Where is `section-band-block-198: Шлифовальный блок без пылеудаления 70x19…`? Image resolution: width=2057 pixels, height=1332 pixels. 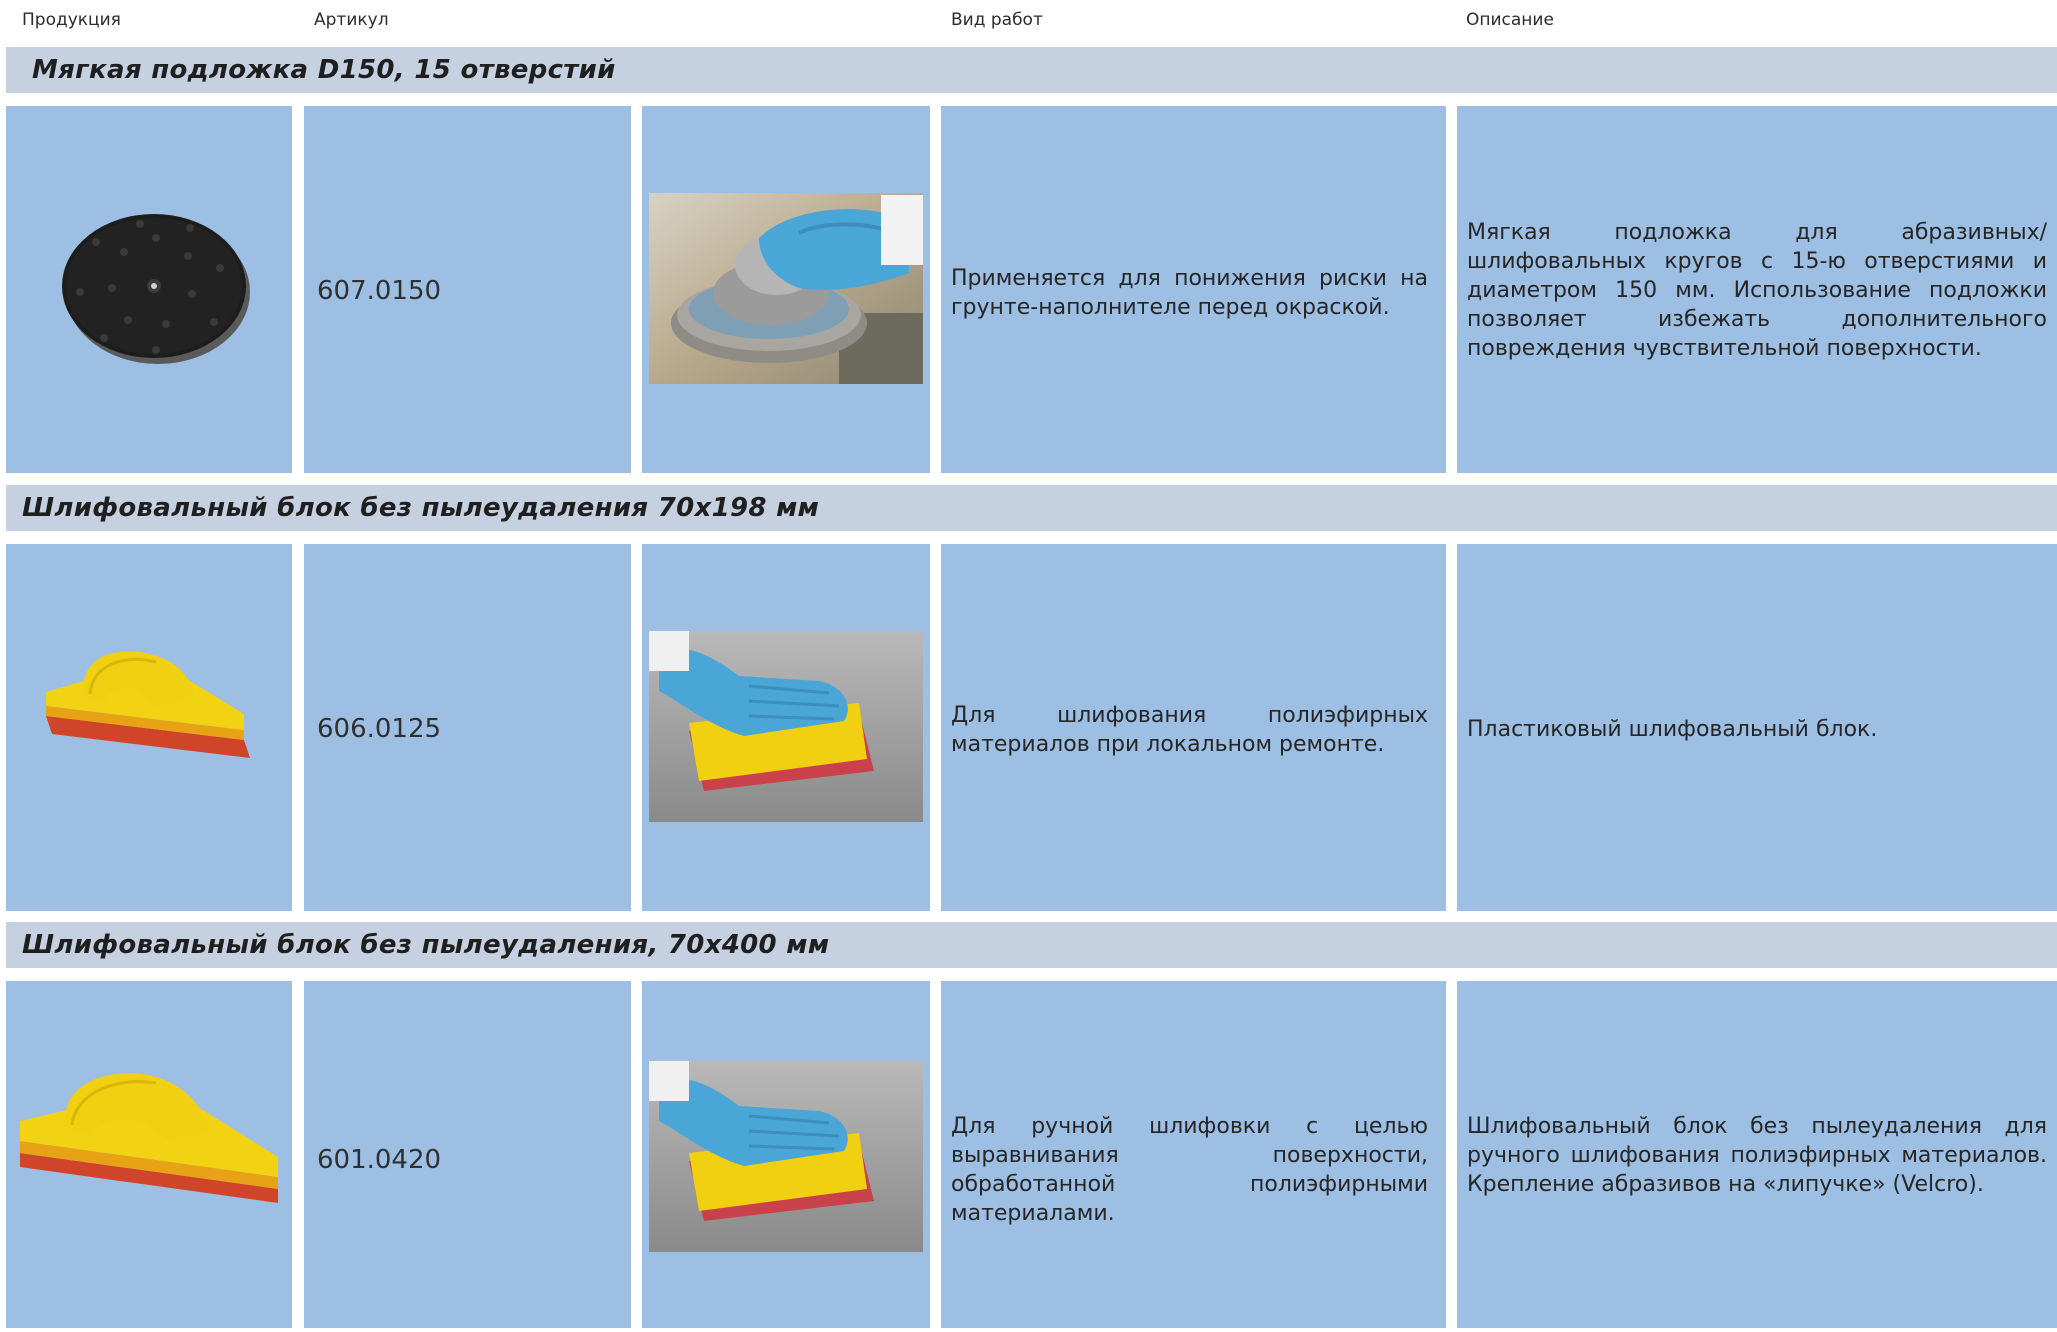
section-band-block-198: Шлифовальный блок без пылеудаления 70x19… is located at coordinates (1031, 508).